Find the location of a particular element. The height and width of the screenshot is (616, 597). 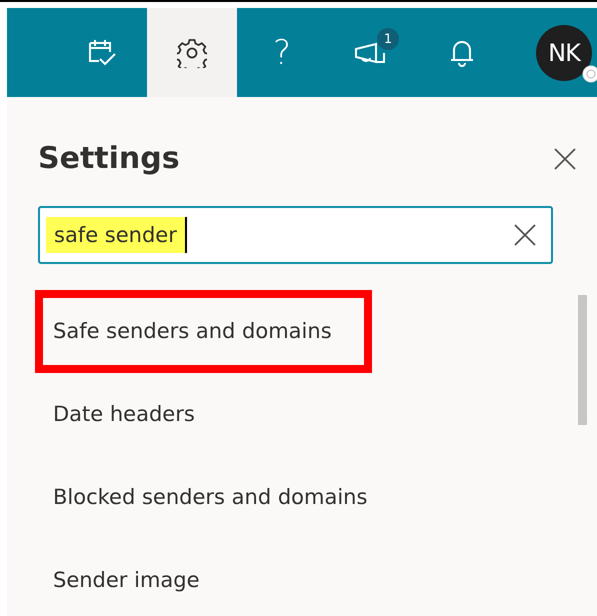

help-button: ? is located at coordinates (282, 52).